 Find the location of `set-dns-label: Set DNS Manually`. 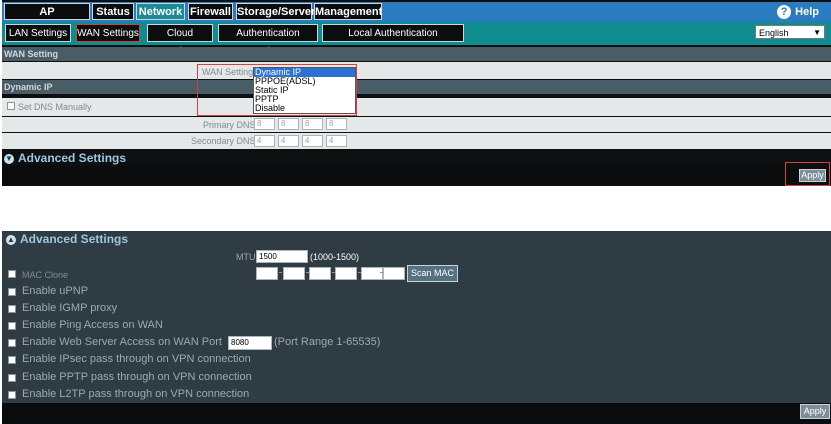

set-dns-label: Set DNS Manually is located at coordinates (55, 107).